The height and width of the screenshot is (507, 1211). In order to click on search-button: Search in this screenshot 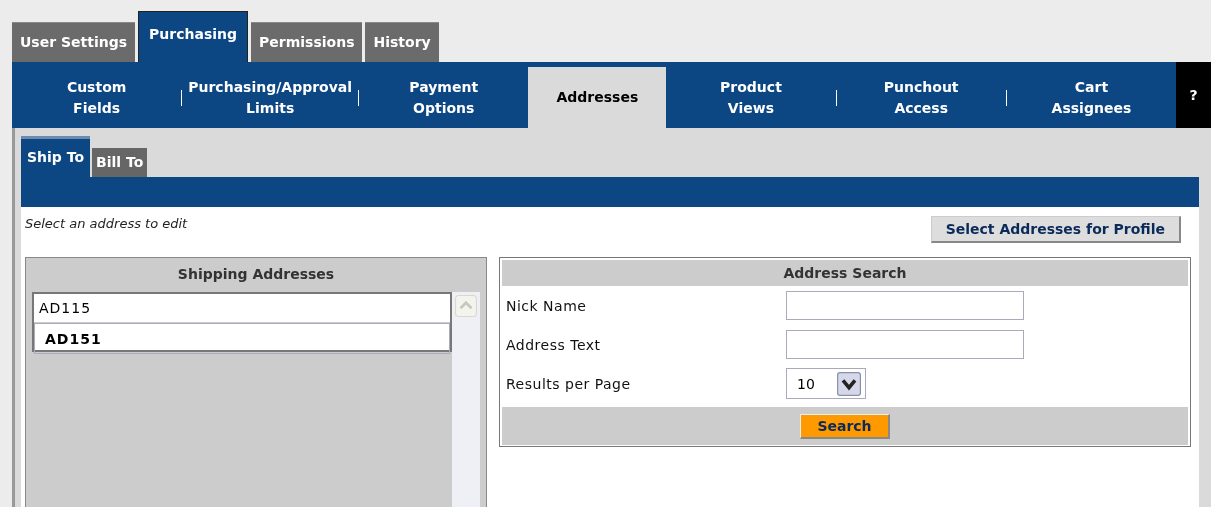, I will do `click(845, 426)`.